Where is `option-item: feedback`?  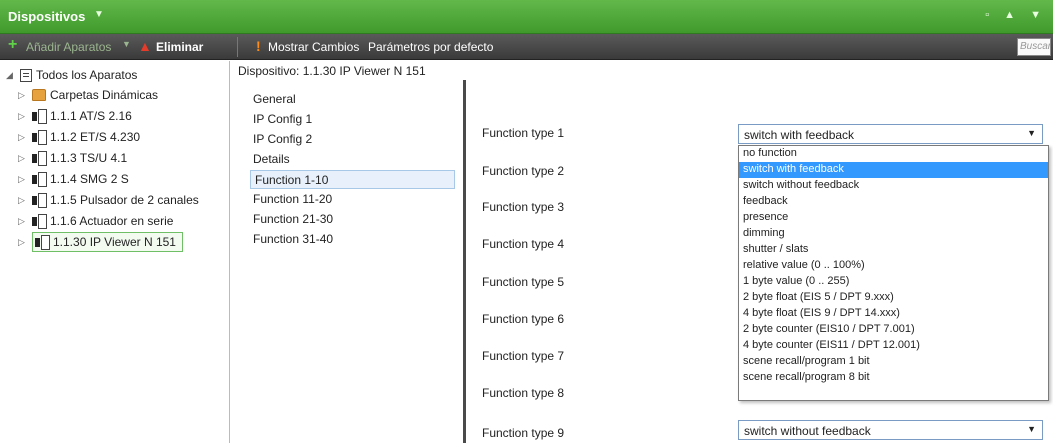
option-item: feedback is located at coordinates (893, 202).